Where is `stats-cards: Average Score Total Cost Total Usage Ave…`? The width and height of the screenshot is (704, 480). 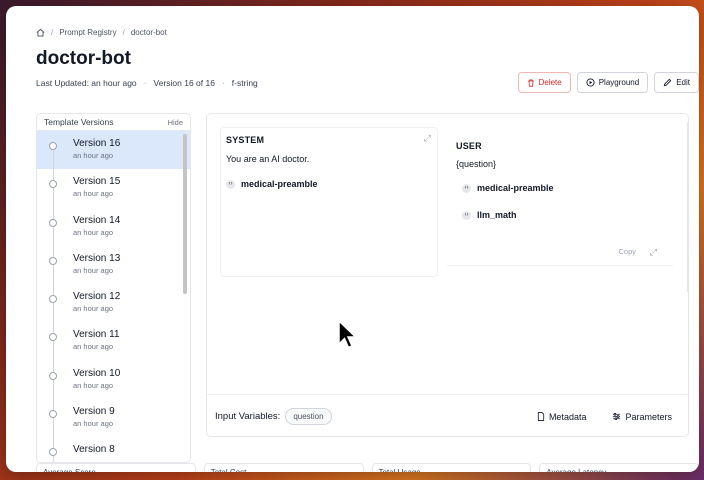 stats-cards: Average Score Total Cost Total Usage Ave… is located at coordinates (367, 467).